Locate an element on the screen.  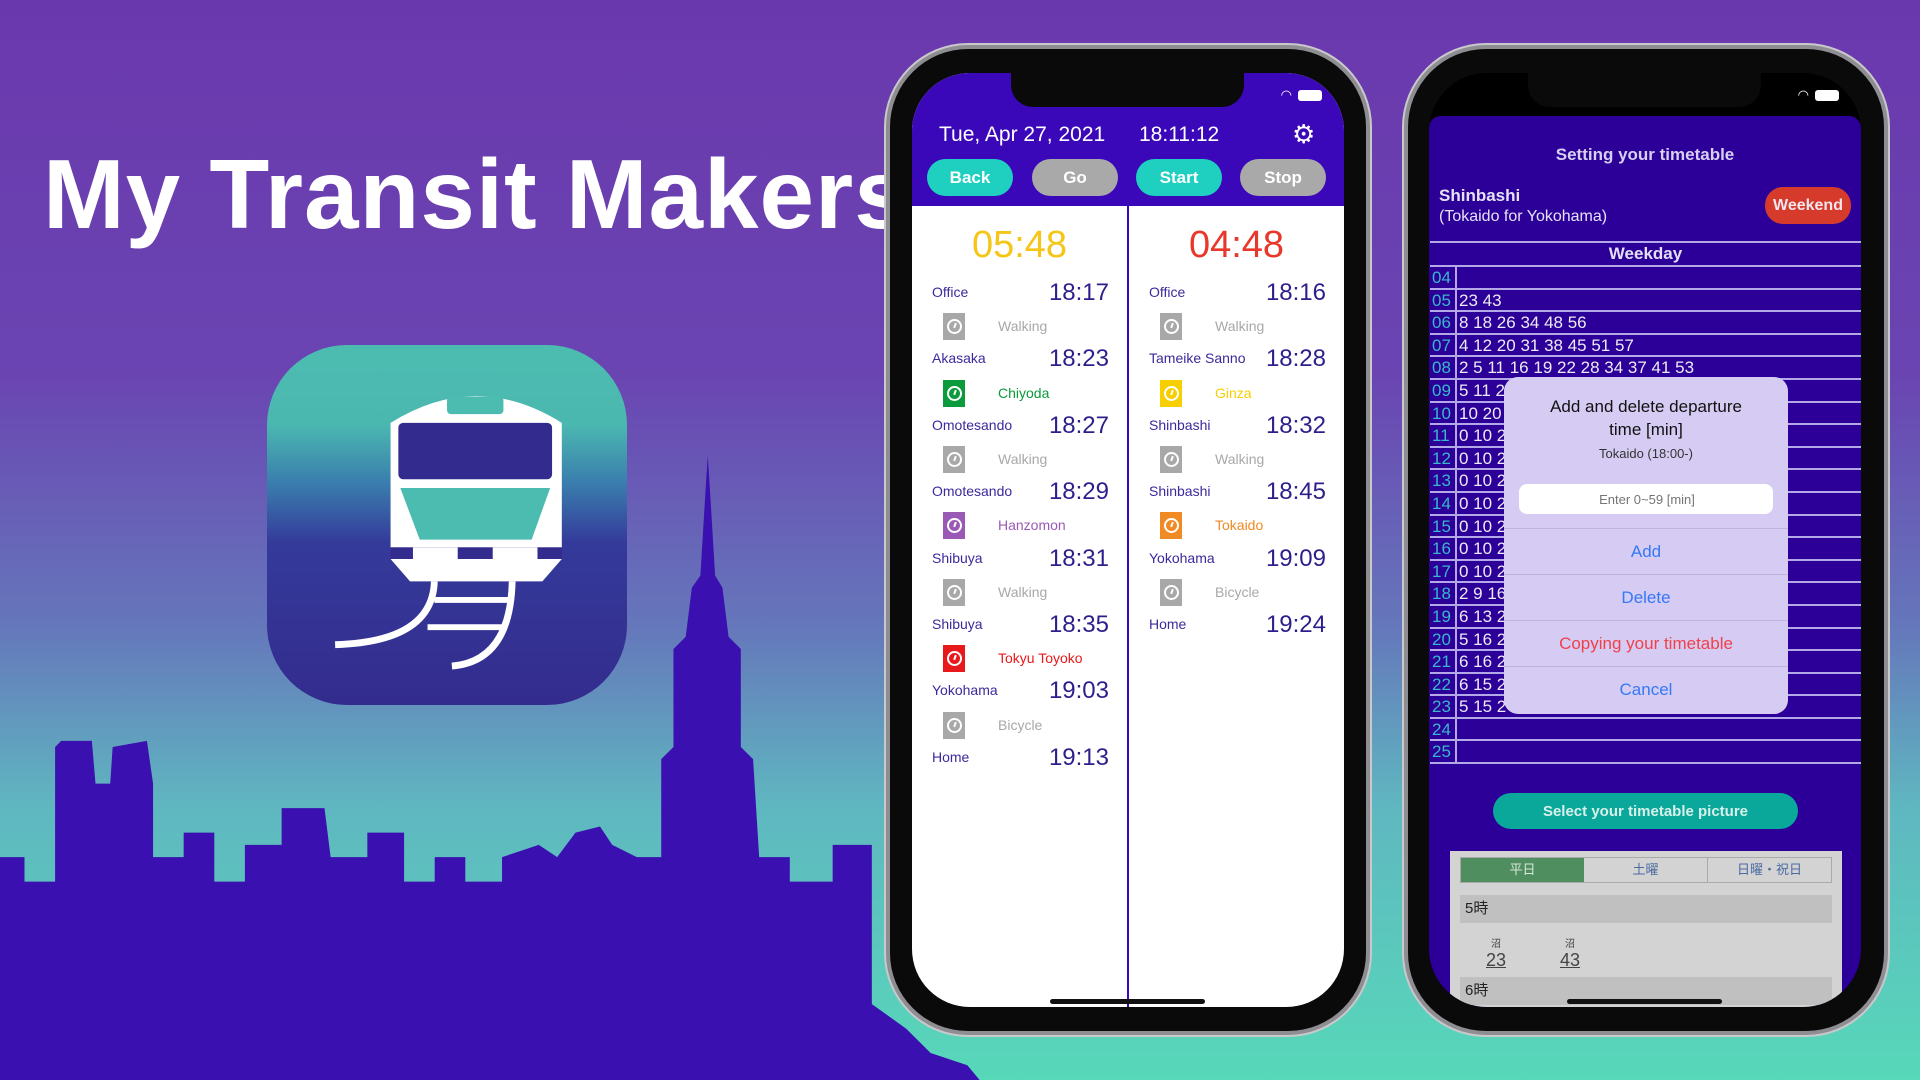
leg-row: Chiyoda is located at coordinates (1019, 394).